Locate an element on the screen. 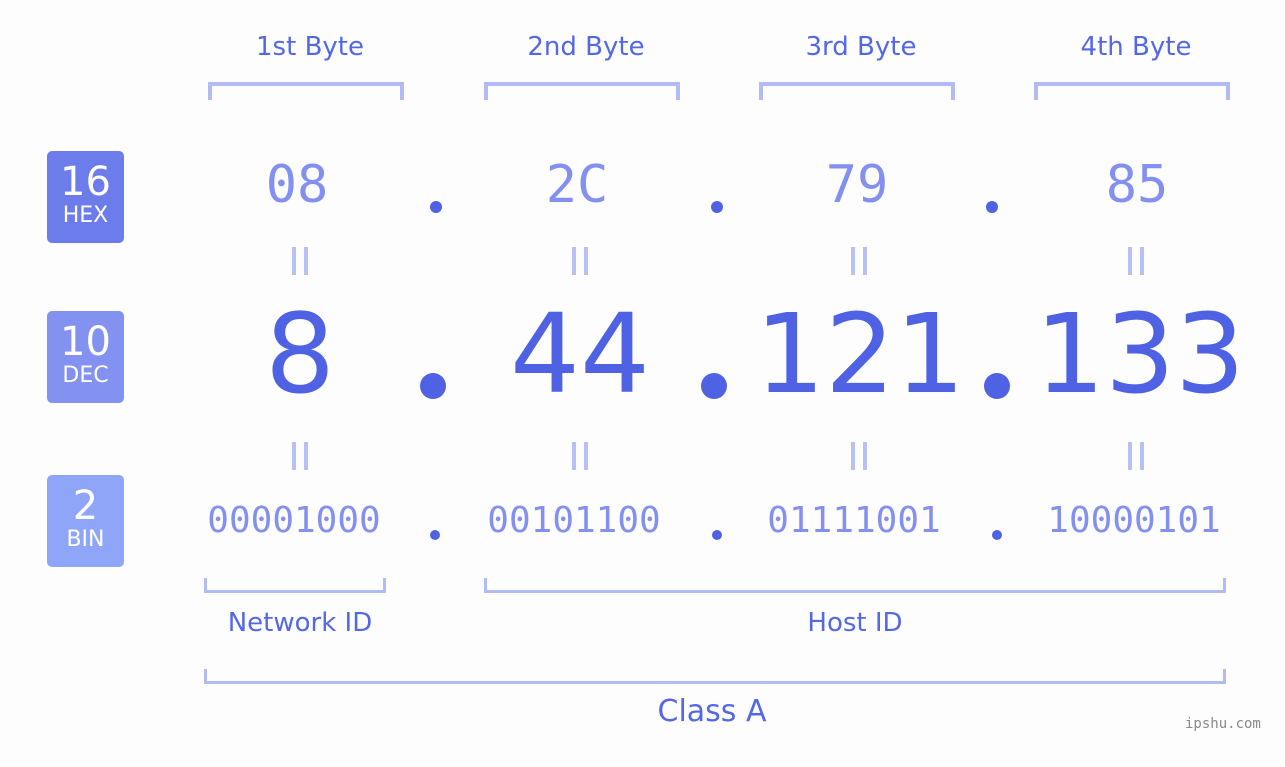 Image resolution: width=1285 pixels, height=767 pixels. dec-base-number: 10 is located at coordinates (85, 342).